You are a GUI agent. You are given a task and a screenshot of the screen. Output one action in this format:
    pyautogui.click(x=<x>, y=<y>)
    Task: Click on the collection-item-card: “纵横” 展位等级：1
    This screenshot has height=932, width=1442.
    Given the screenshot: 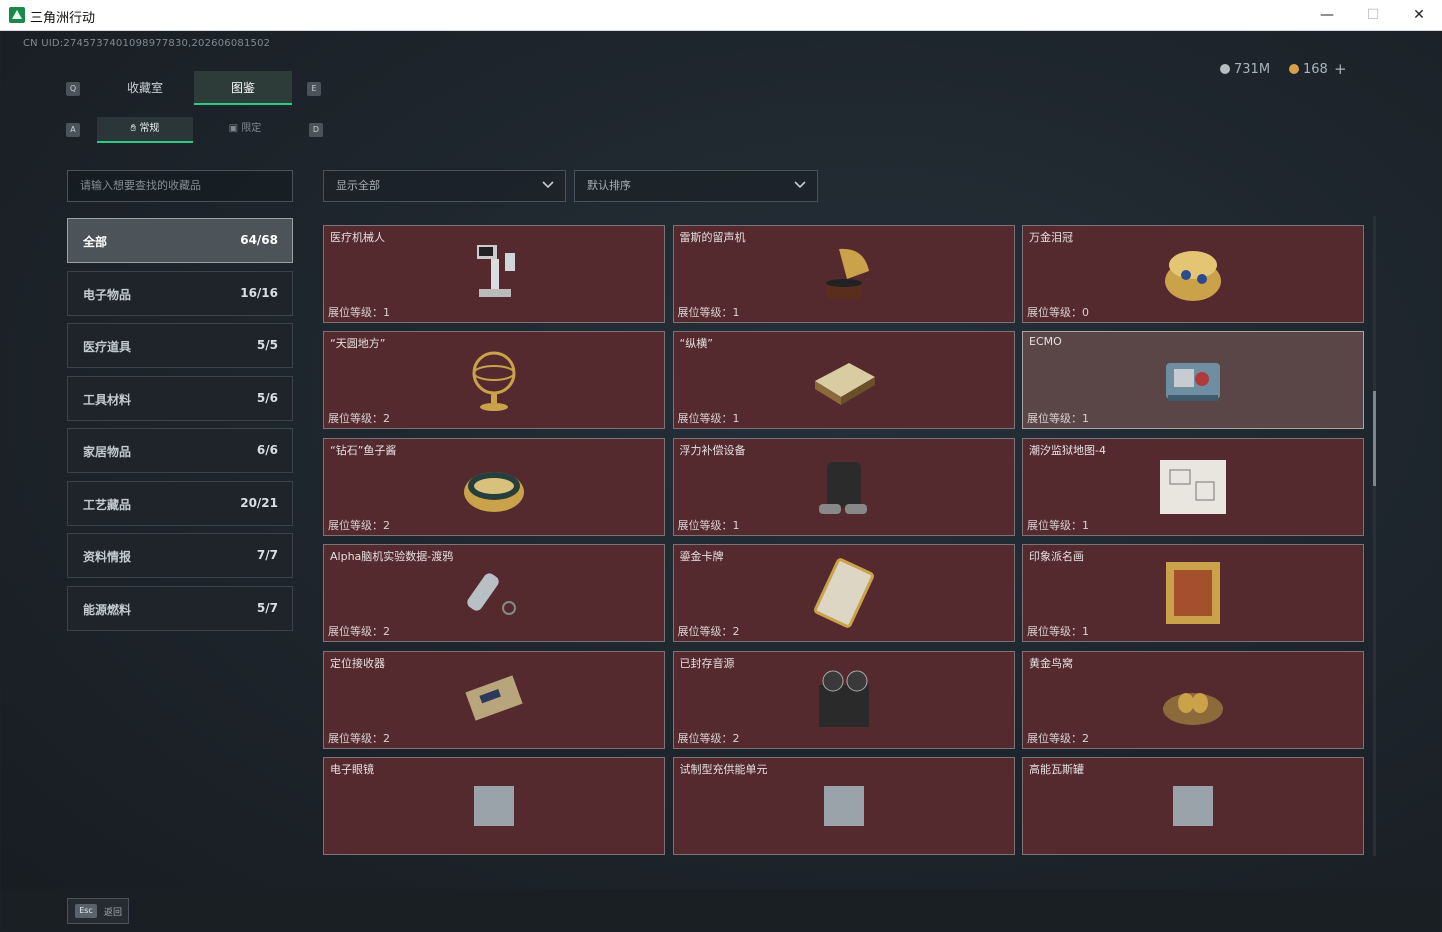 What is the action you would take?
    pyautogui.click(x=843, y=380)
    